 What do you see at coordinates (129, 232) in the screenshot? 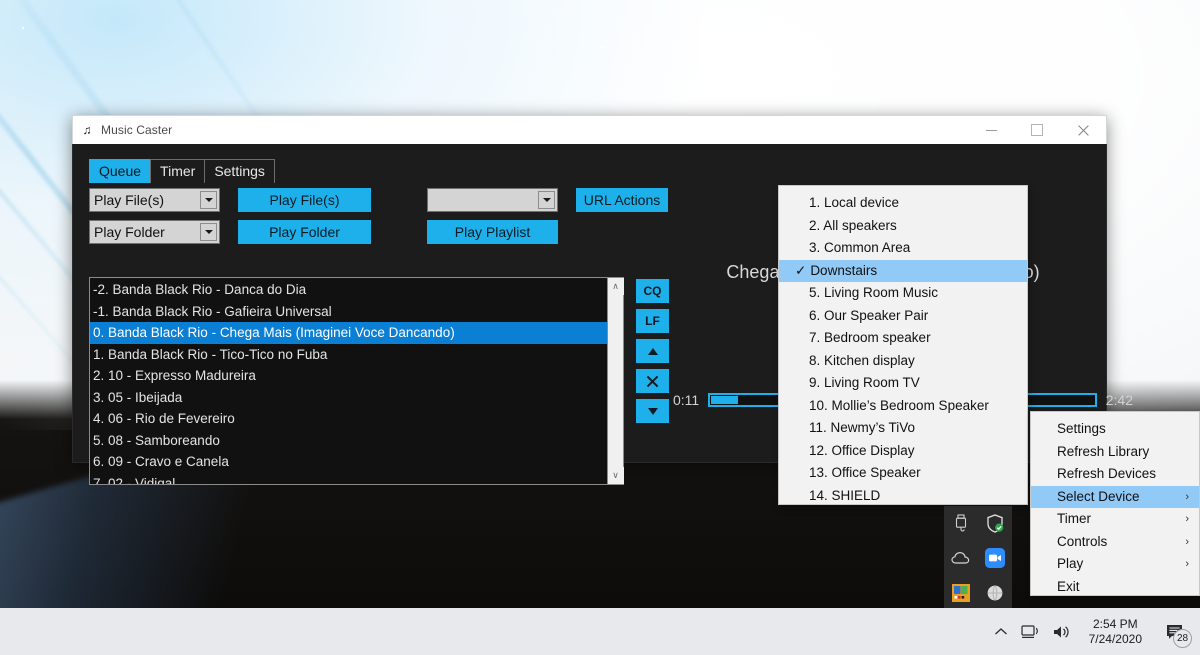
I see `play-folder-mode-value: Play Folder` at bounding box center [129, 232].